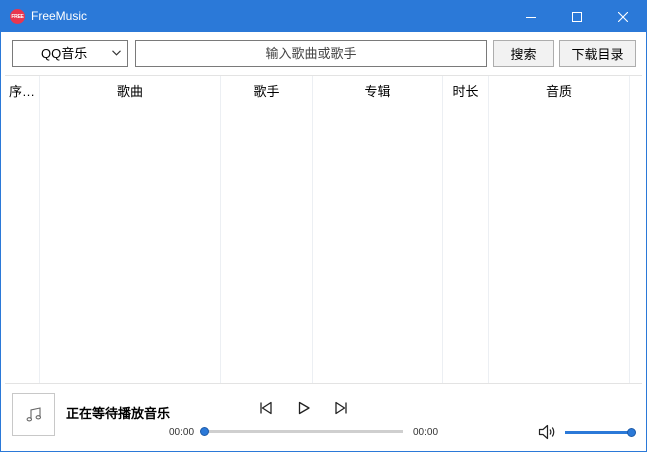 The height and width of the screenshot is (452, 647). I want to click on volume-slider-thumb, so click(631, 432).